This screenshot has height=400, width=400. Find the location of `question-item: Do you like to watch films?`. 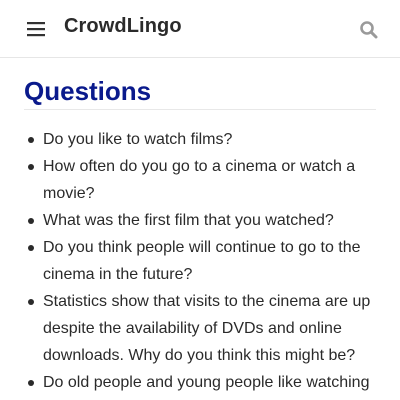

question-item: Do you like to watch films? is located at coordinates (200, 139).